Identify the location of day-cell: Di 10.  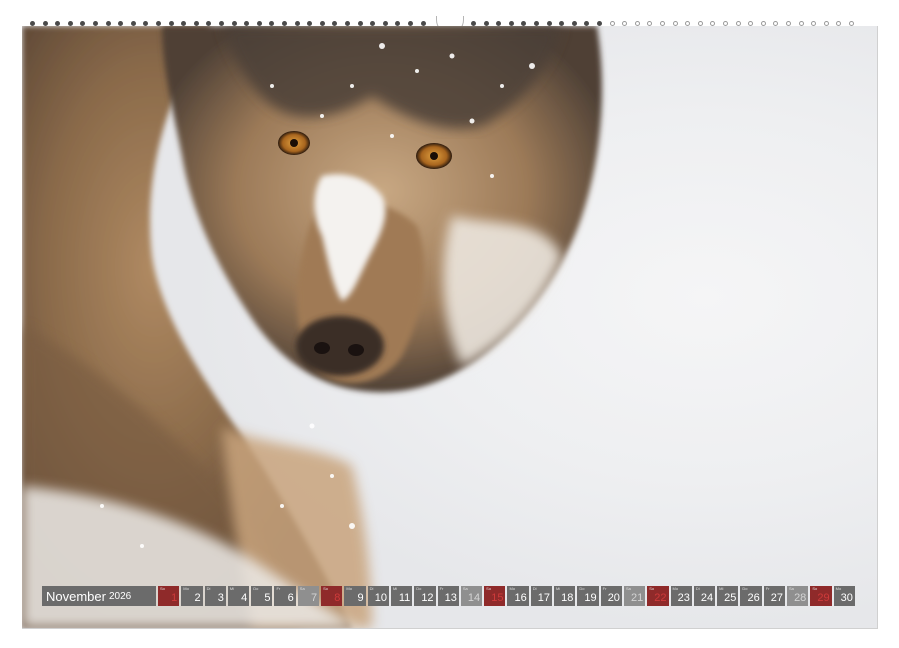
(378, 596).